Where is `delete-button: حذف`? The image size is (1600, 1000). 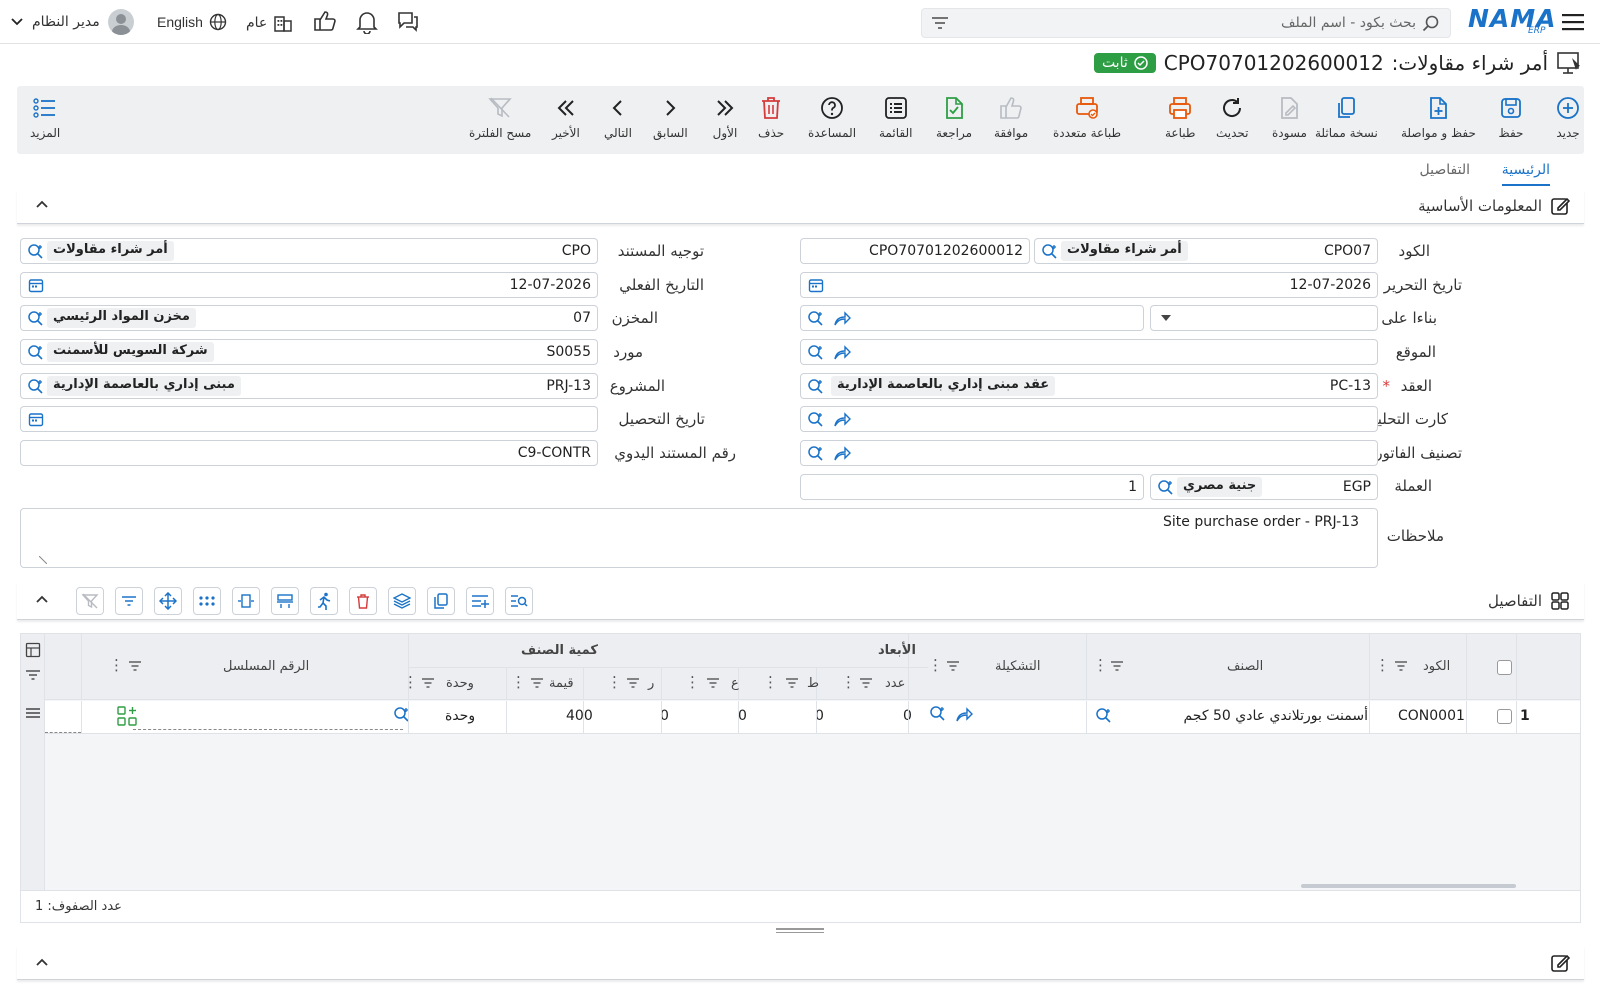
delete-button: حذف is located at coordinates (771, 117).